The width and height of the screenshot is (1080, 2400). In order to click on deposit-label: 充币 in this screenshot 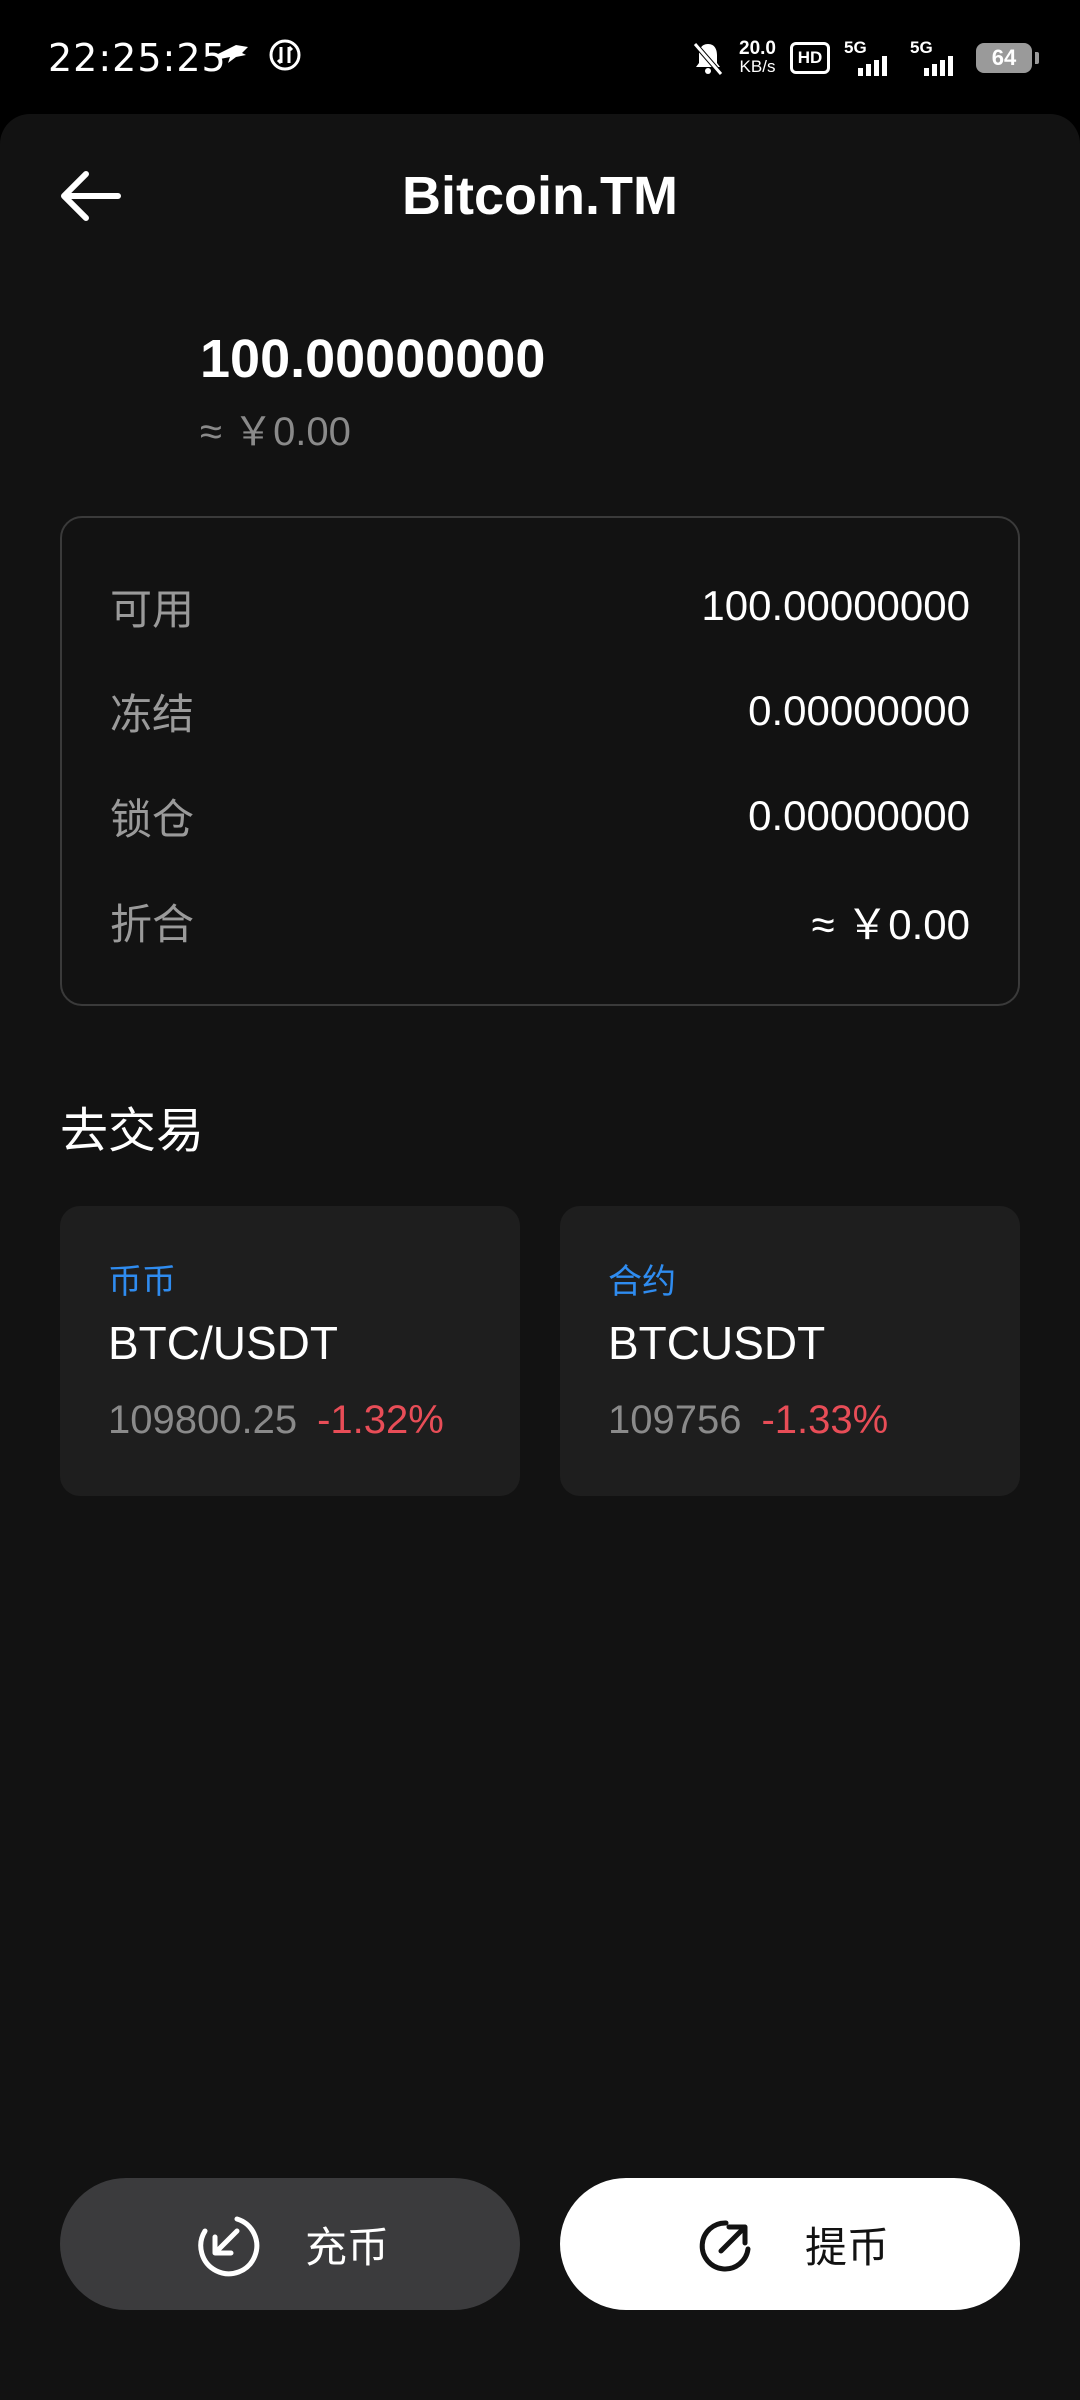, I will do `click(346, 2247)`.